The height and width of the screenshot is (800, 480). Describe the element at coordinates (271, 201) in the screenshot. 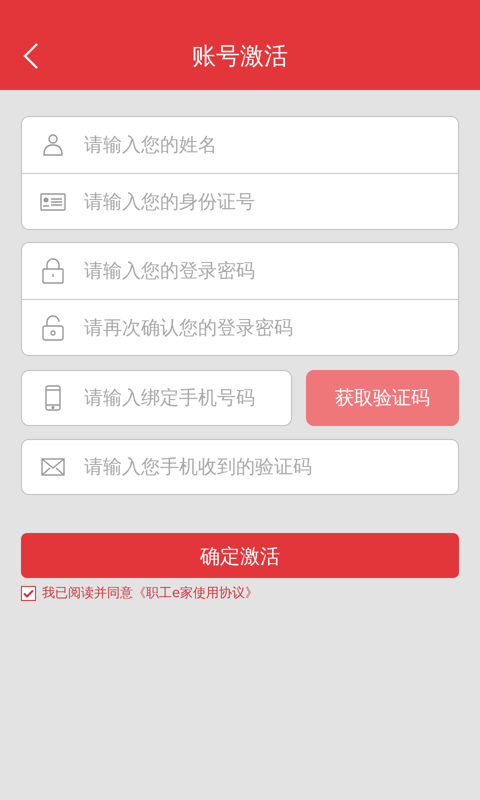

I see `input-field: 请输入您的身份证号` at that location.